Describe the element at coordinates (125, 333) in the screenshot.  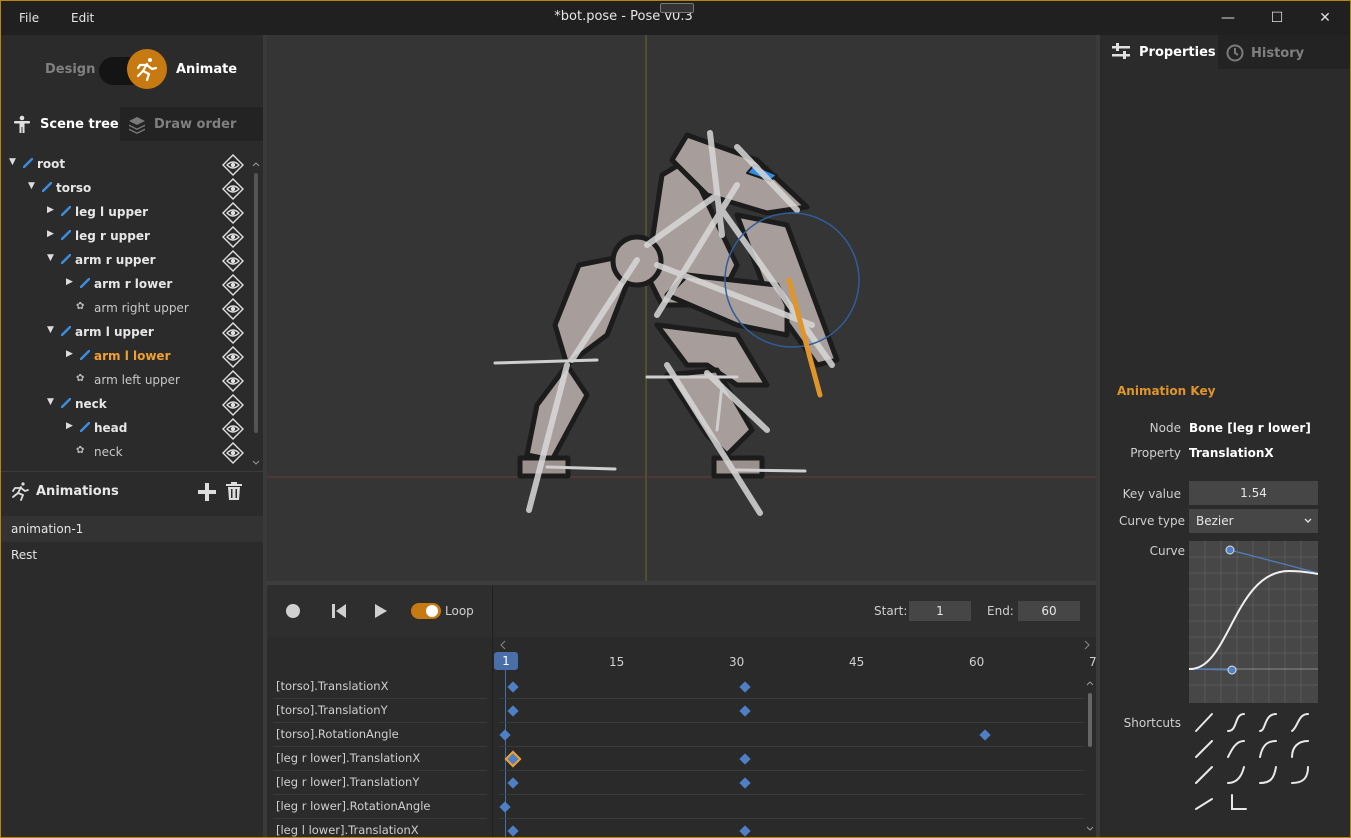
I see `tree-item: ▼ arm l upper` at that location.